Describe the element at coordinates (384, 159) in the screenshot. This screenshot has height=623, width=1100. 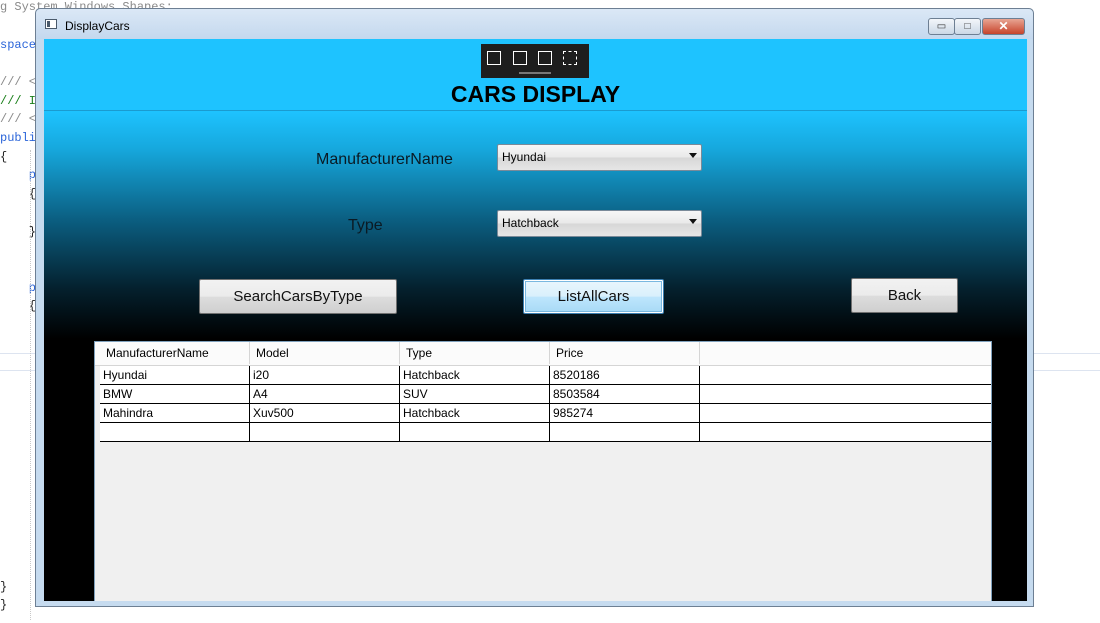
I see `manufacturer-label: ManufacturerName` at that location.